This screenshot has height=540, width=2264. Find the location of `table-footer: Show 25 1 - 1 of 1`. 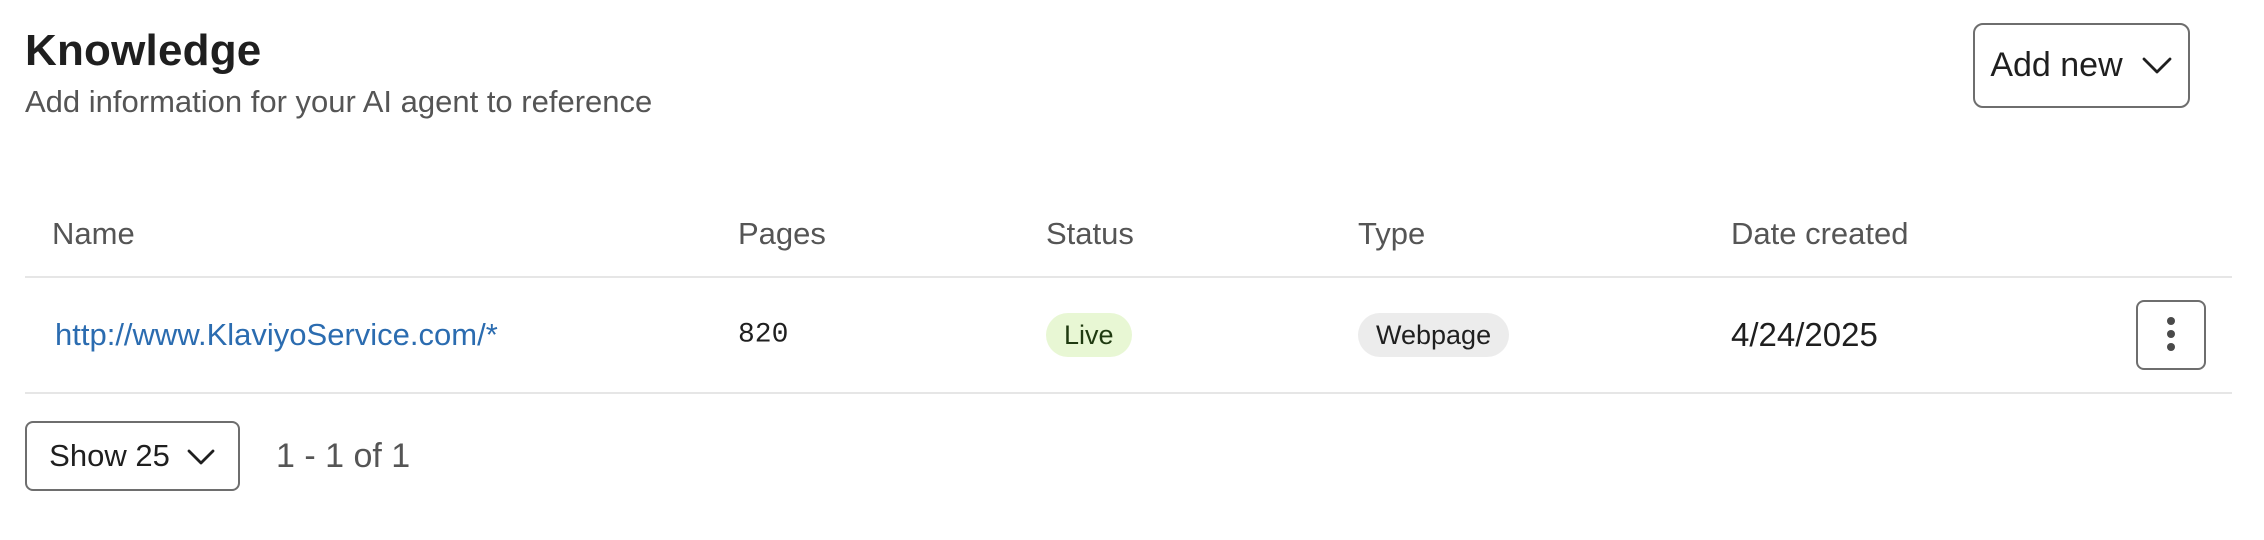

table-footer: Show 25 1 - 1 of 1 is located at coordinates (217, 456).